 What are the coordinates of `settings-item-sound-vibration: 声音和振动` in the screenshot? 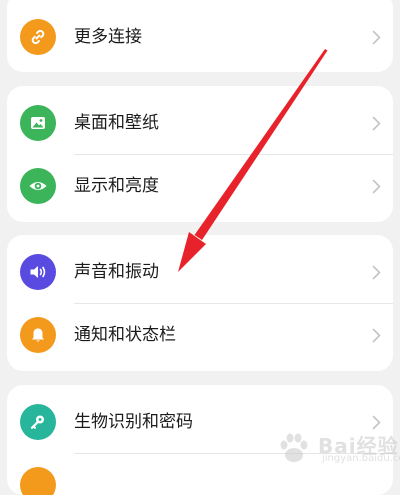 It's located at (200, 272).